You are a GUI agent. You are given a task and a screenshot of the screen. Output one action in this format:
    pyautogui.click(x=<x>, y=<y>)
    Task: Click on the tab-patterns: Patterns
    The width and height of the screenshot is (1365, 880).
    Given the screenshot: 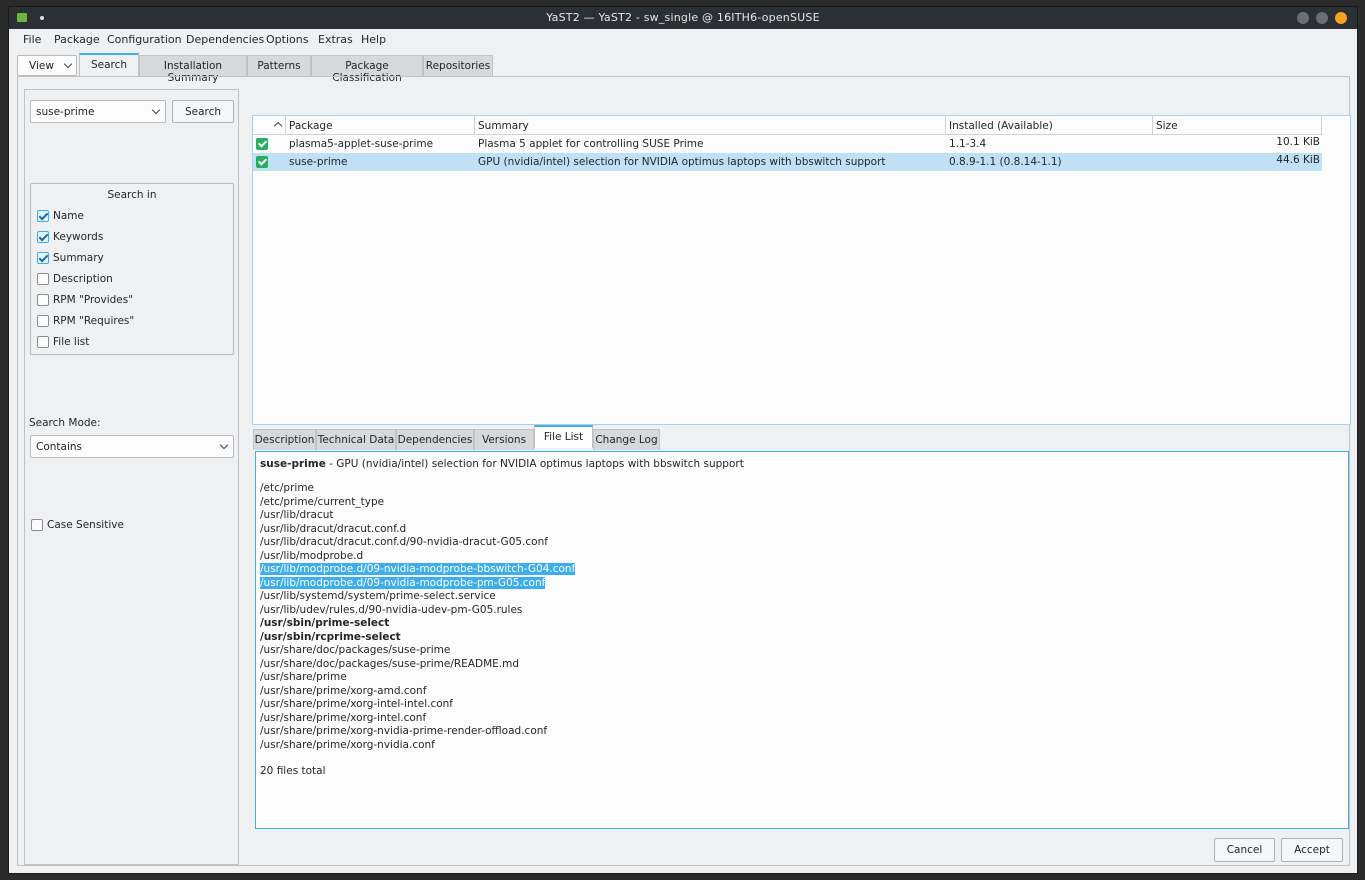 What is the action you would take?
    pyautogui.click(x=279, y=65)
    